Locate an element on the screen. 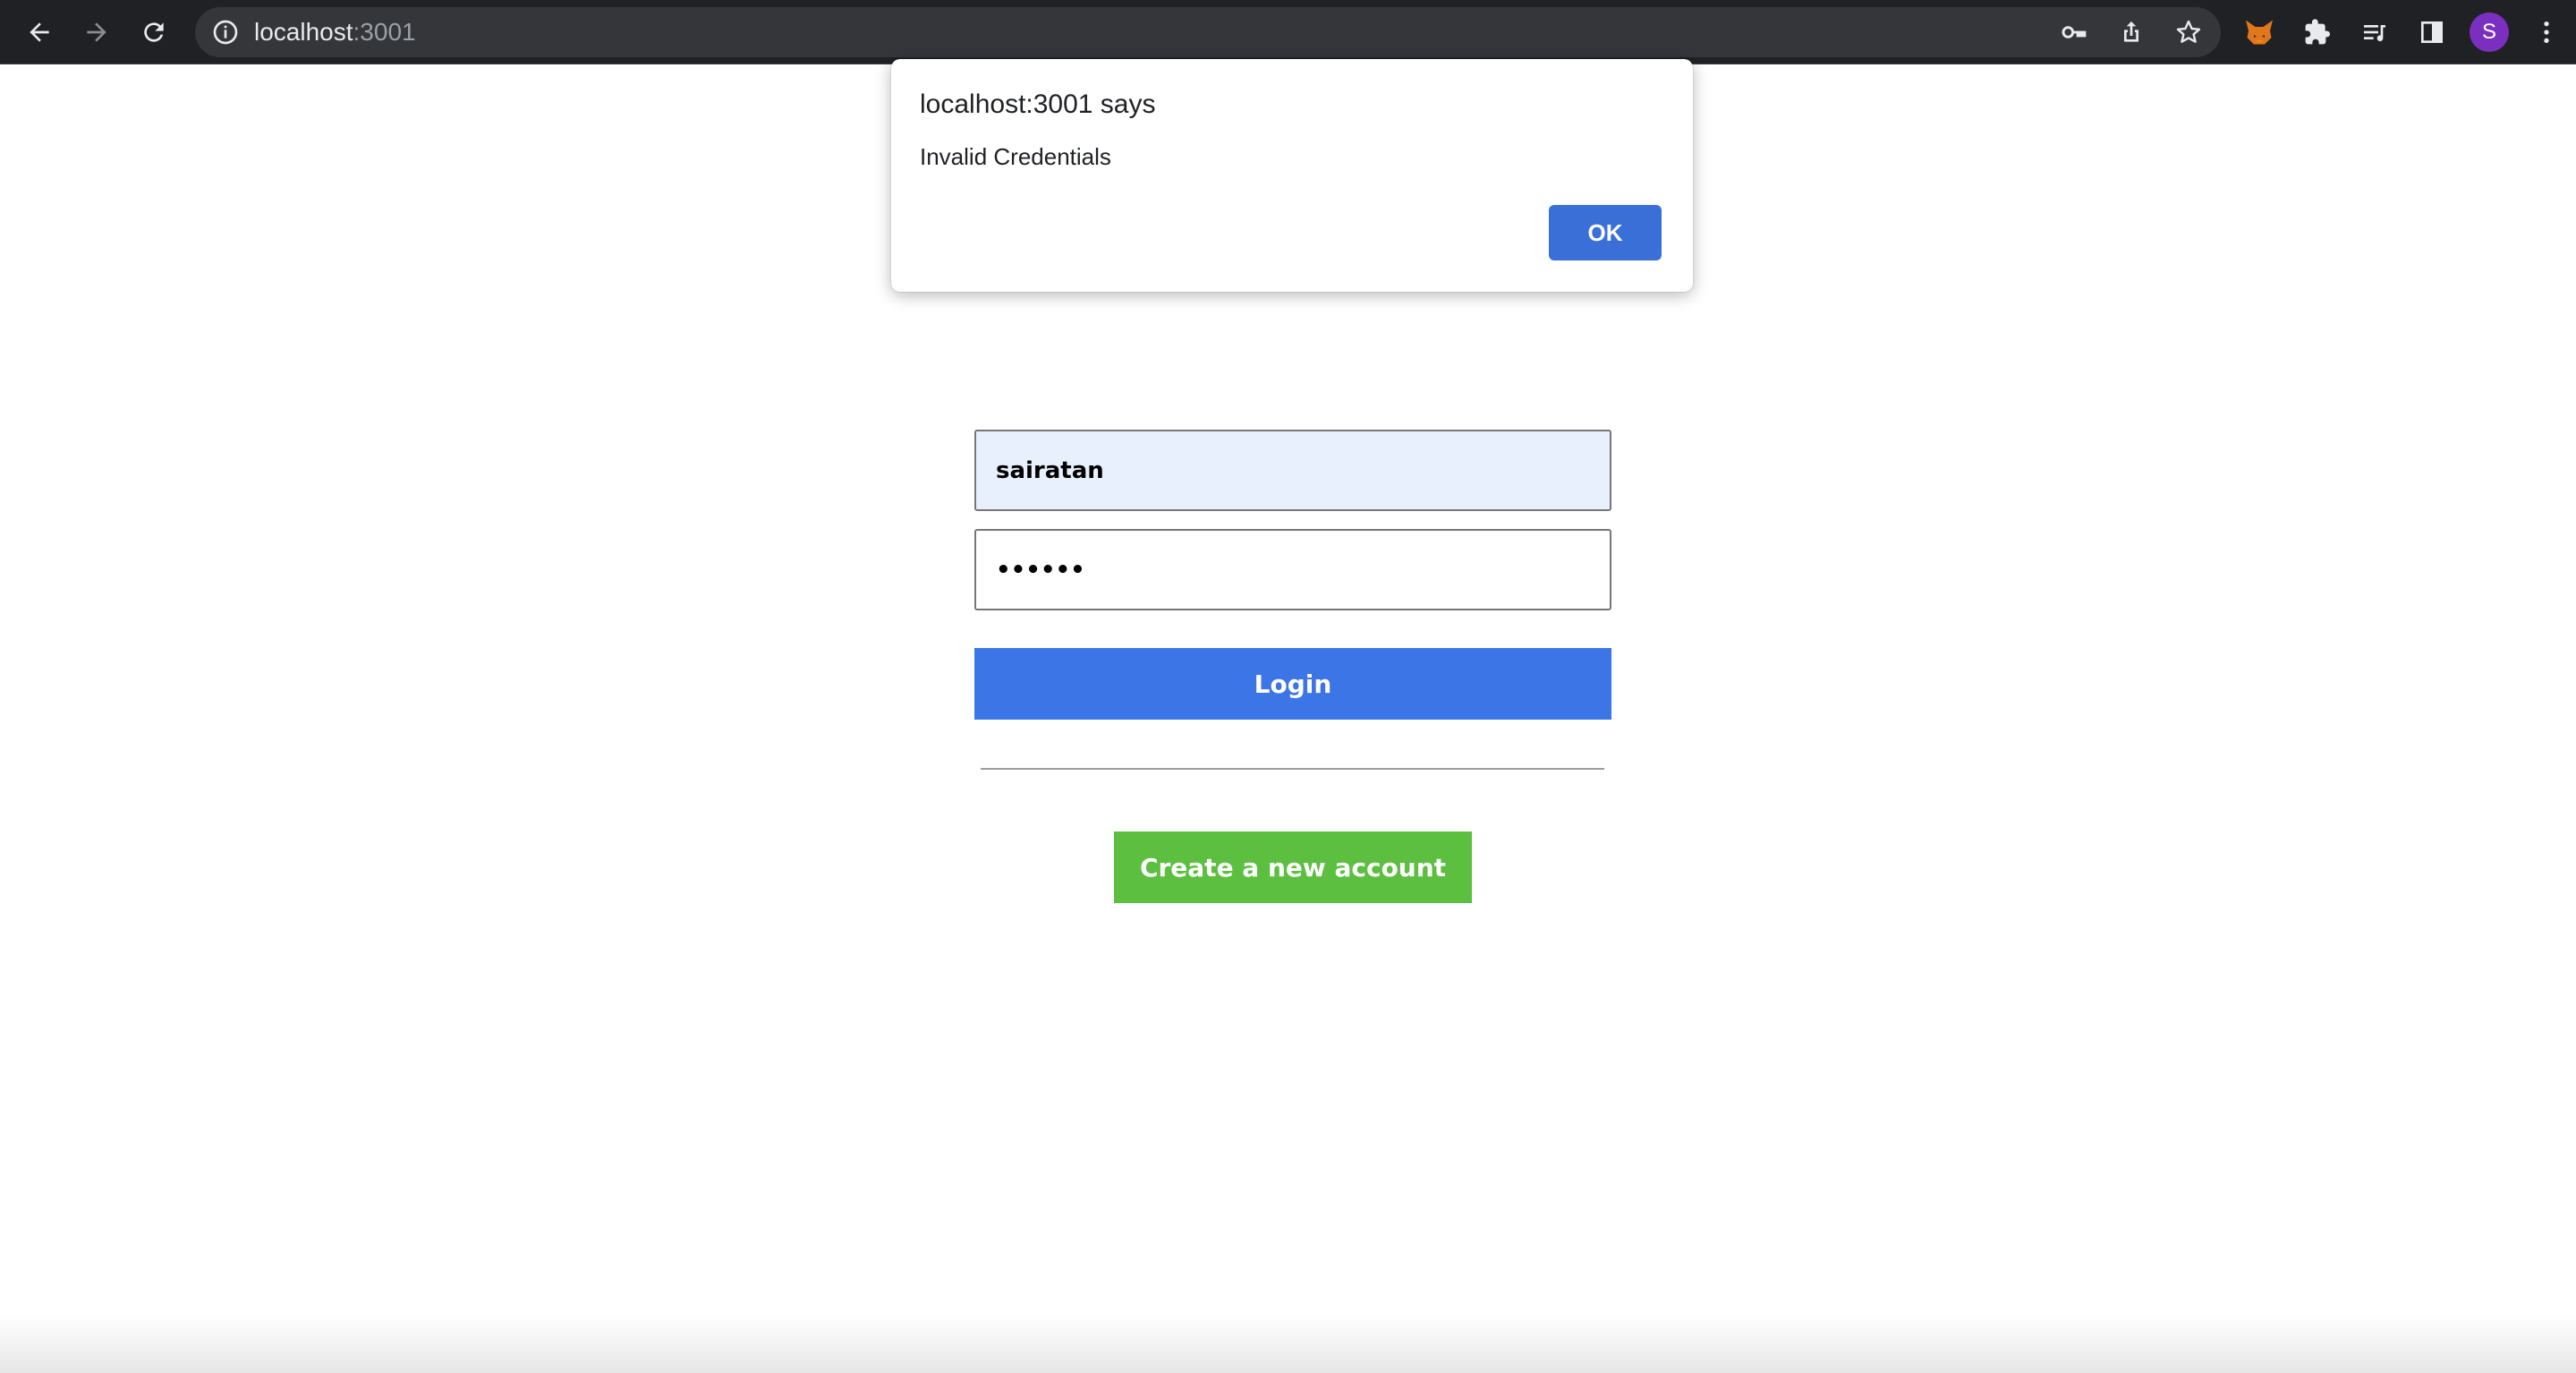 The image size is (2576, 1373). login-button: Login is located at coordinates (1292, 684).